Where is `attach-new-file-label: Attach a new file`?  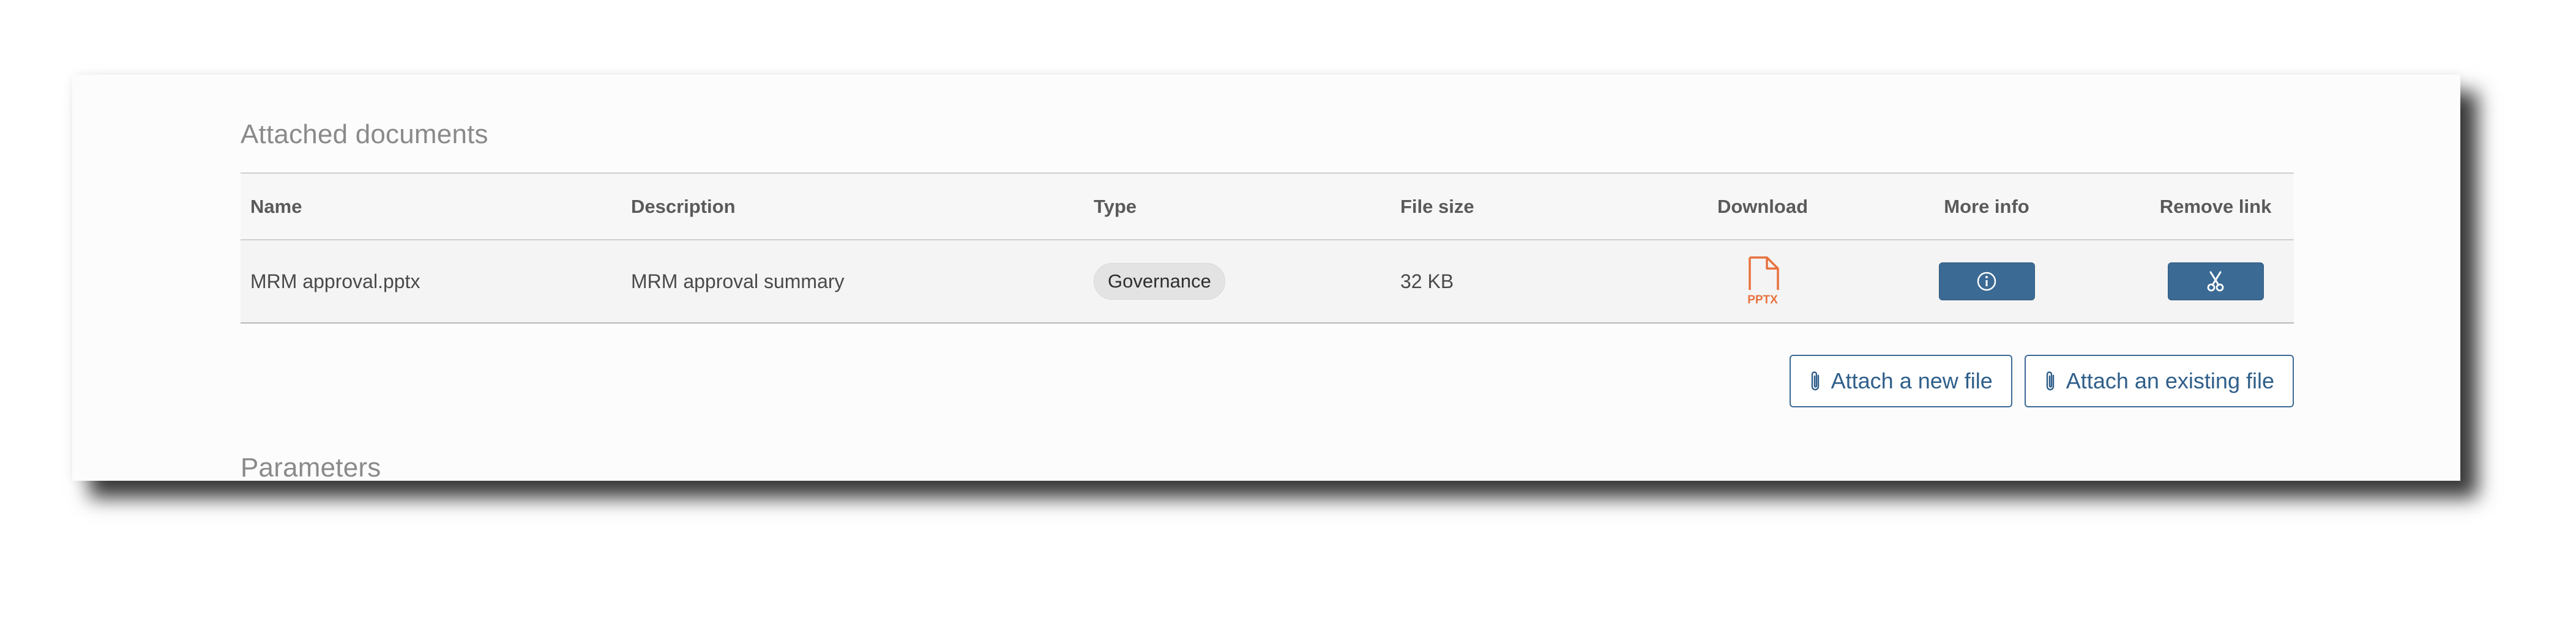
attach-new-file-label: Attach a new file is located at coordinates (1912, 380).